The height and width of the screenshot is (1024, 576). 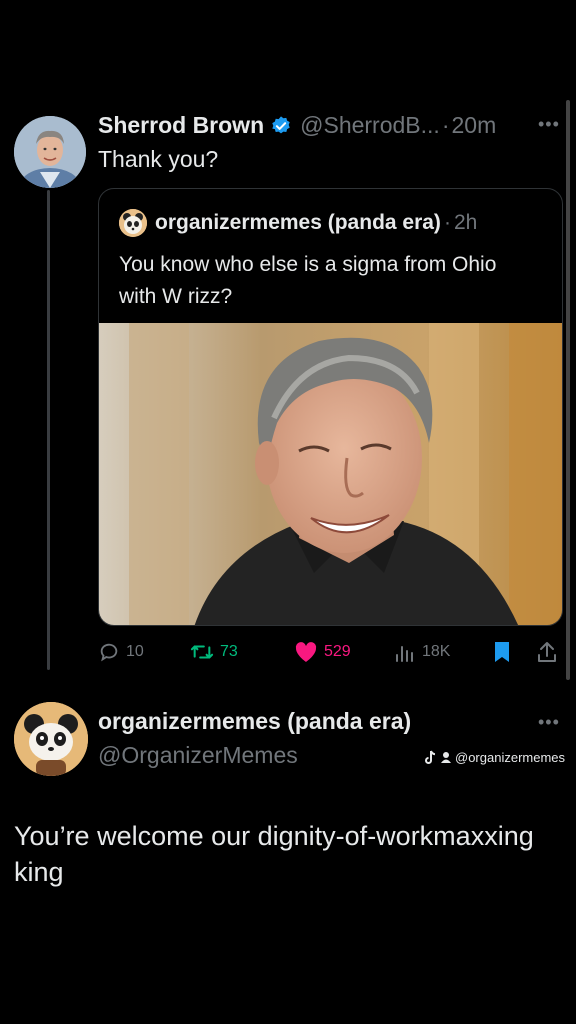 I want to click on share-icon, so click(x=547, y=652).